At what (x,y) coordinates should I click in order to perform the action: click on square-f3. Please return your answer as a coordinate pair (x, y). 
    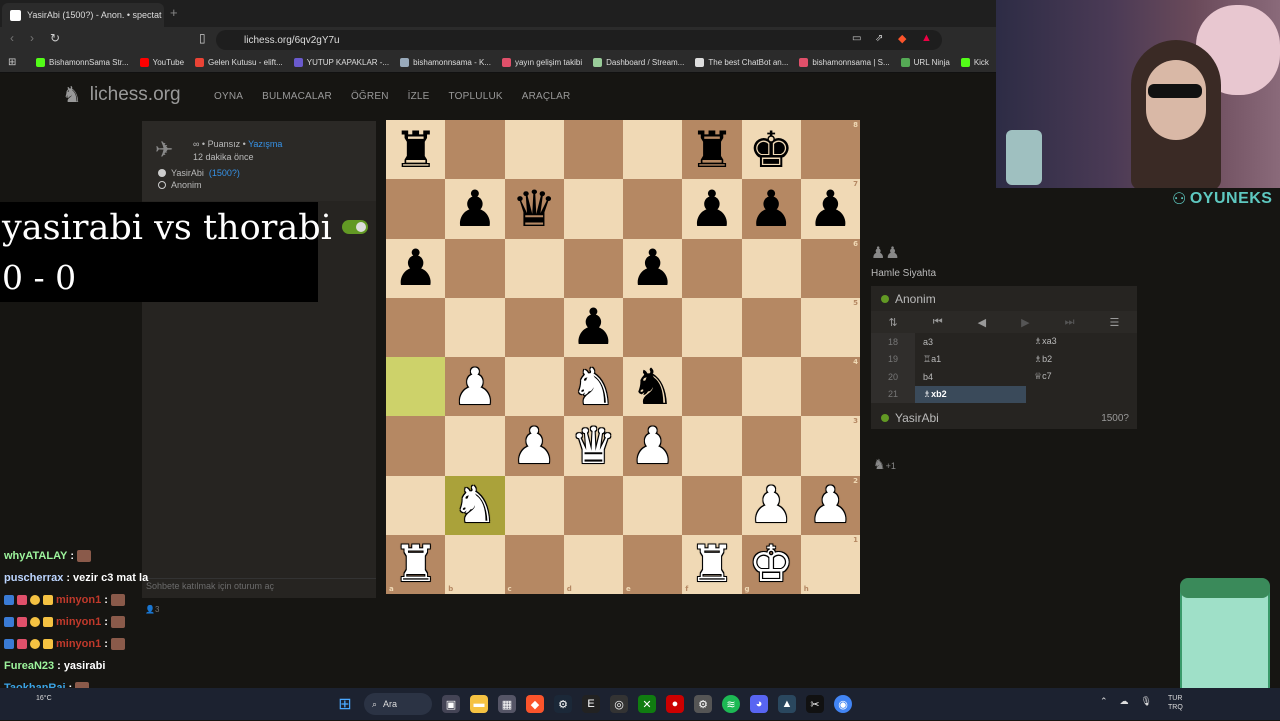
    Looking at the image, I should click on (712, 446).